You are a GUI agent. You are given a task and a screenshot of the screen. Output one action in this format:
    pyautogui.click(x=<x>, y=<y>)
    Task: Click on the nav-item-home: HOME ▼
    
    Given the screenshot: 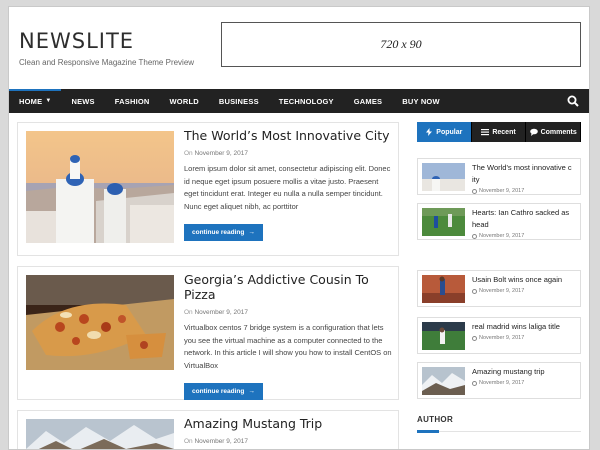 What is the action you would take?
    pyautogui.click(x=35, y=101)
    